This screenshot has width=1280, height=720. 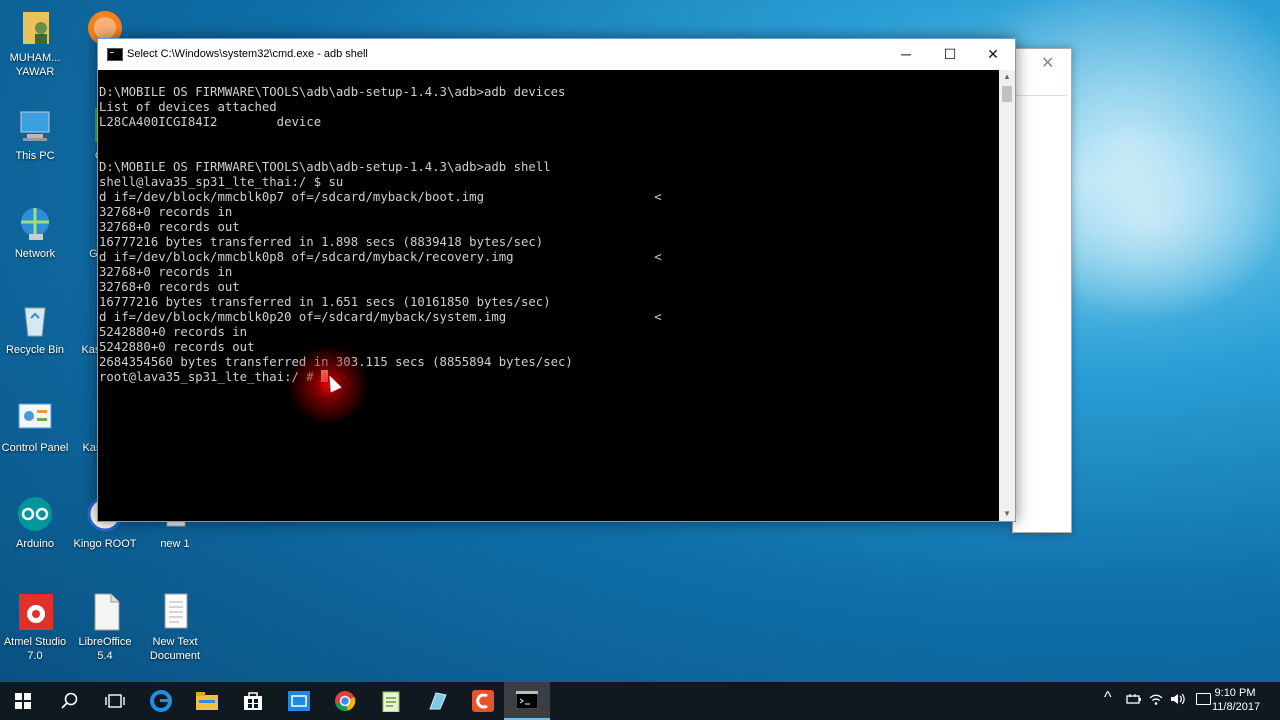 What do you see at coordinates (175, 612) in the screenshot?
I see `text-document-icon` at bounding box center [175, 612].